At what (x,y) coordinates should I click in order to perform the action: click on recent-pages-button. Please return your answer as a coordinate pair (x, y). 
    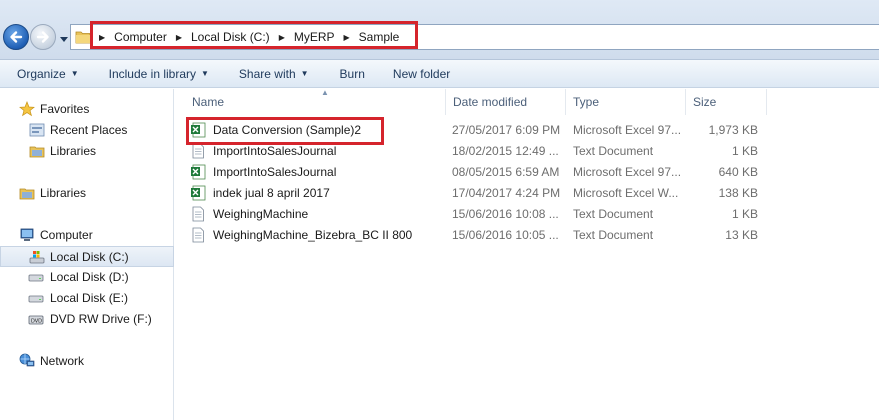
    Looking at the image, I should click on (64, 37).